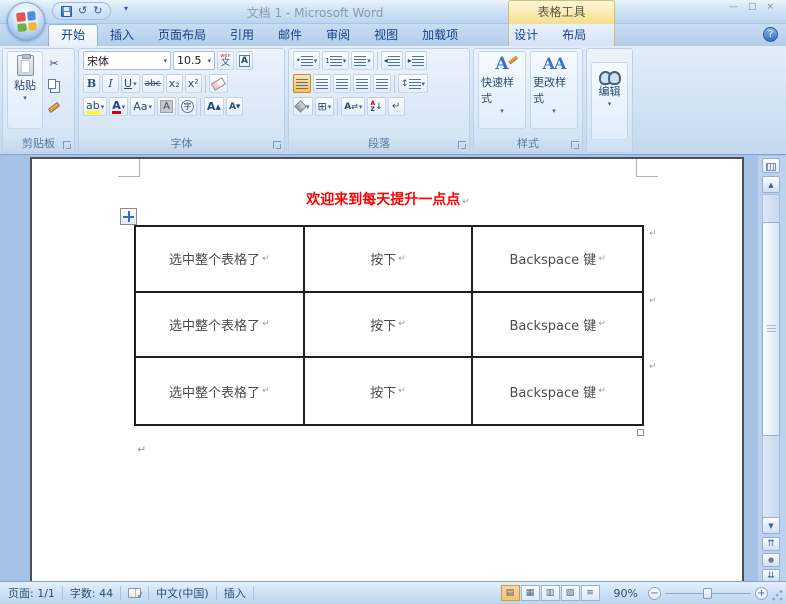  What do you see at coordinates (277, 145) in the screenshot?
I see `font-dialog-launcher` at bounding box center [277, 145].